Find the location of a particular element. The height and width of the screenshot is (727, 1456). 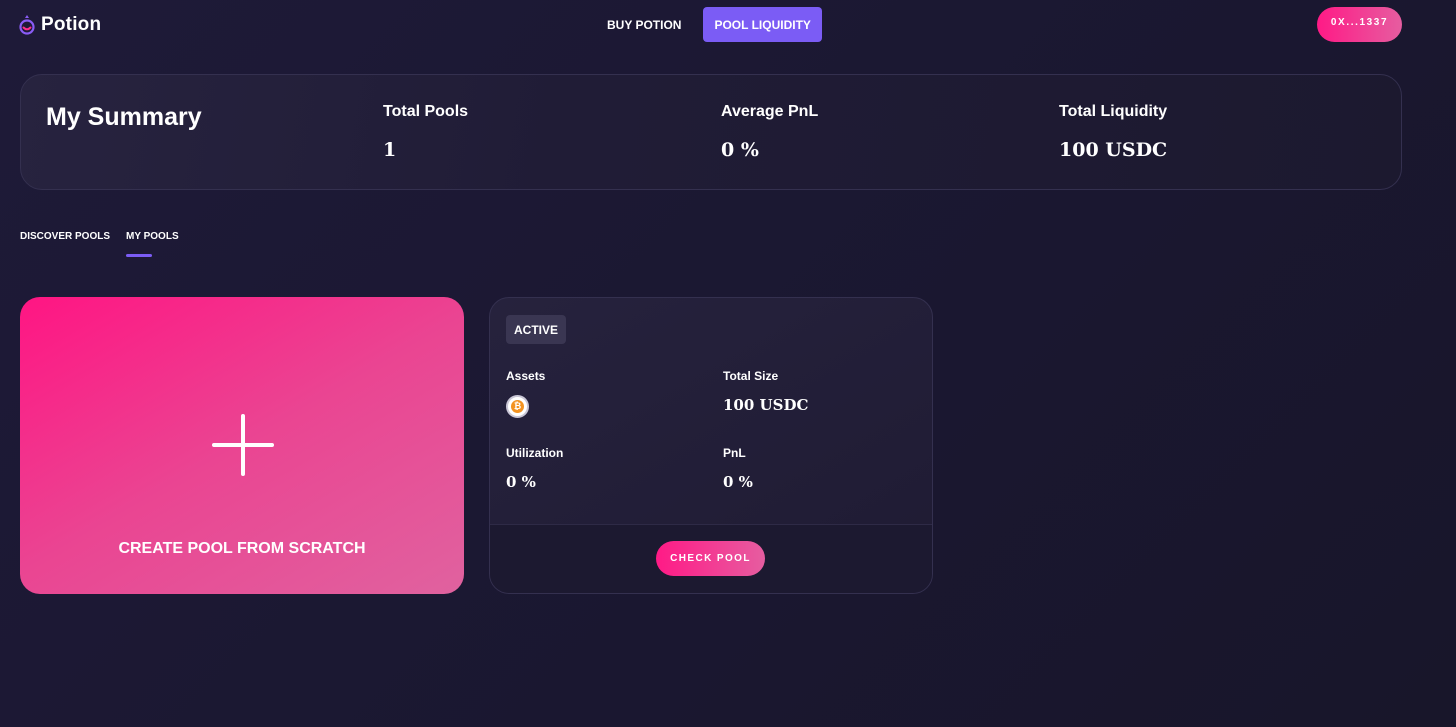

stat-value: 1 is located at coordinates (390, 150).